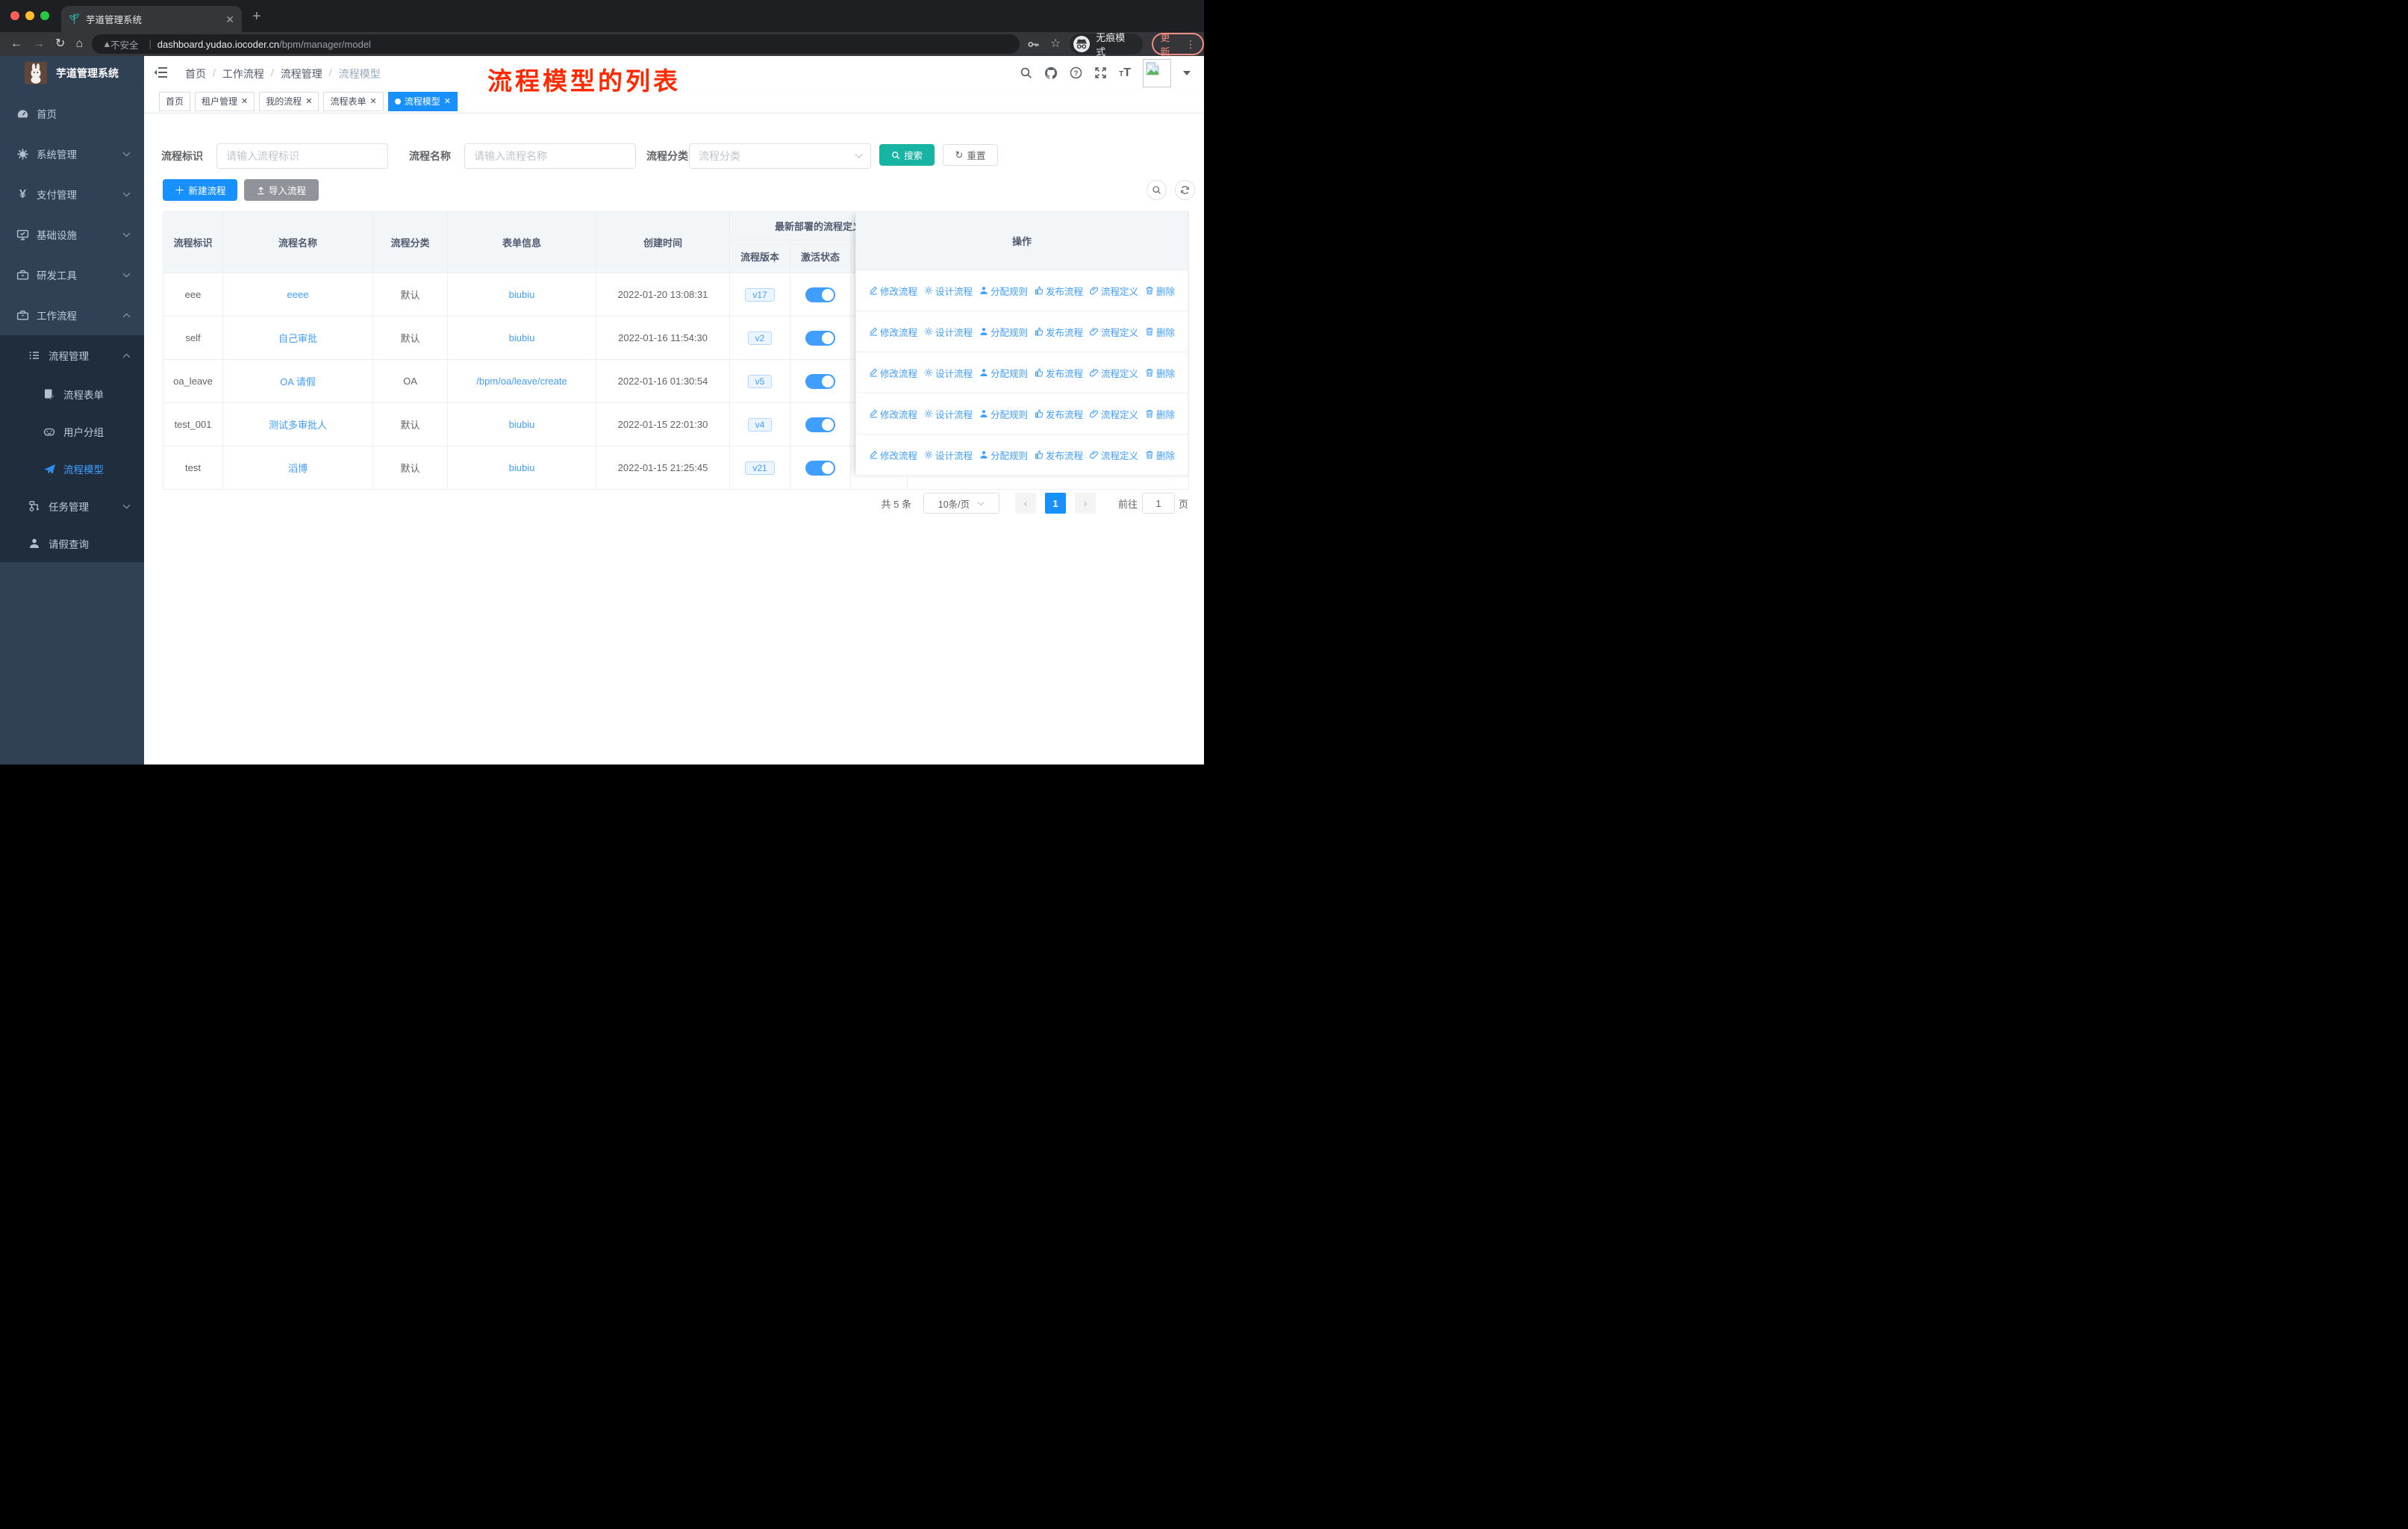 The image size is (2408, 1529). Describe the element at coordinates (175, 101) in the screenshot. I see `tag-home: 首页` at that location.